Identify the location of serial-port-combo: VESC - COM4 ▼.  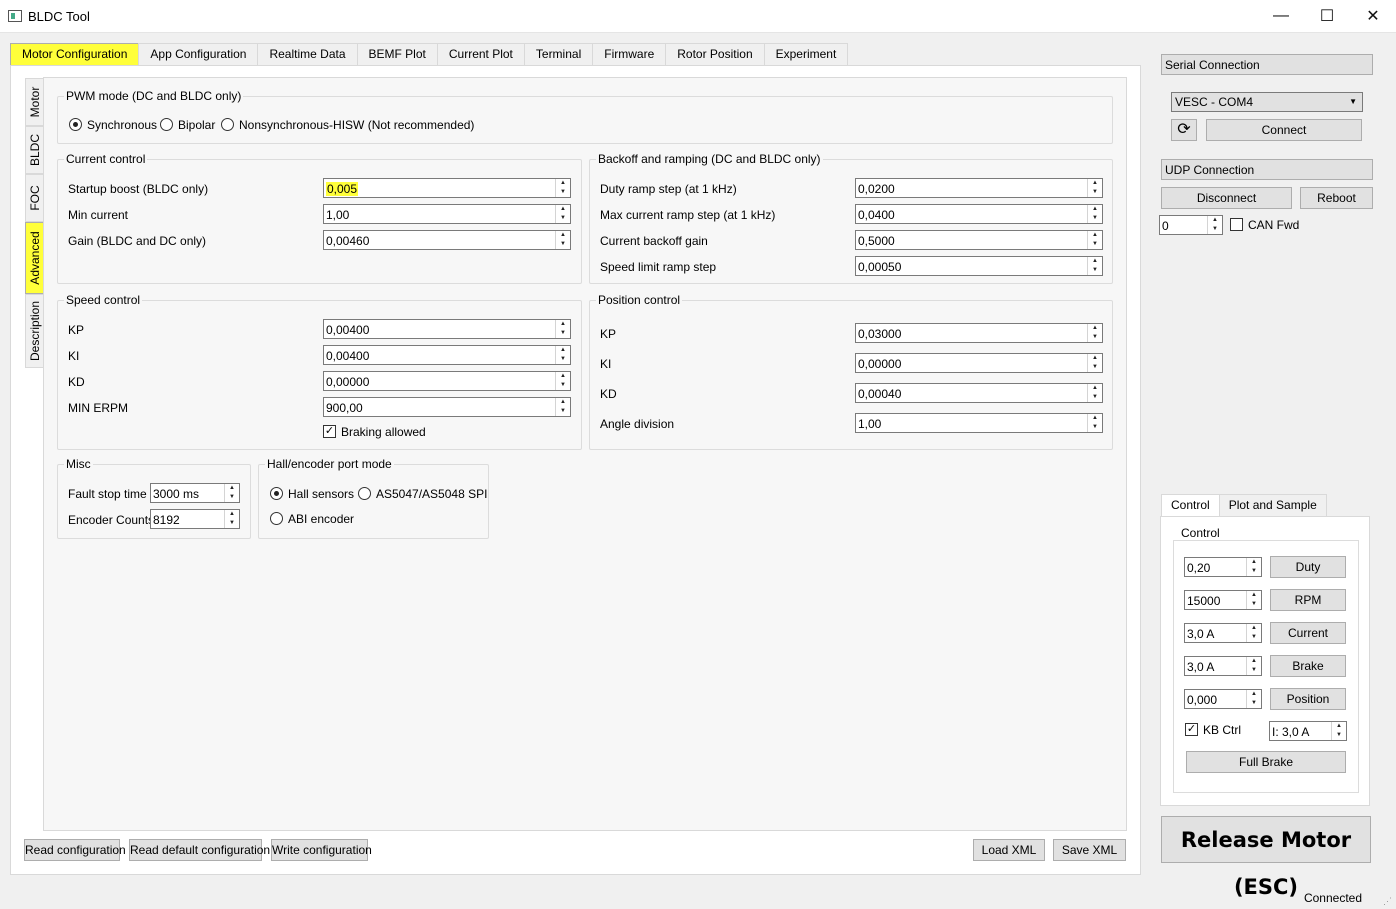
(1267, 102).